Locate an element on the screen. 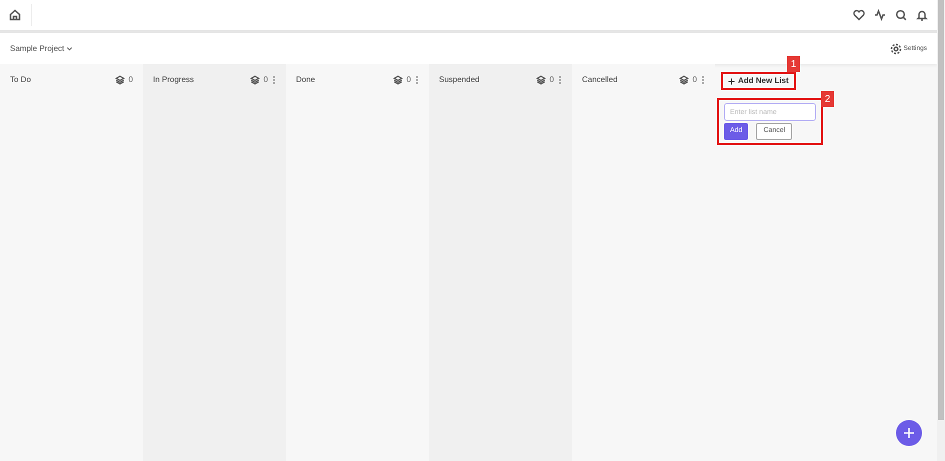 The height and width of the screenshot is (461, 945). plus-icon is located at coordinates (731, 81).